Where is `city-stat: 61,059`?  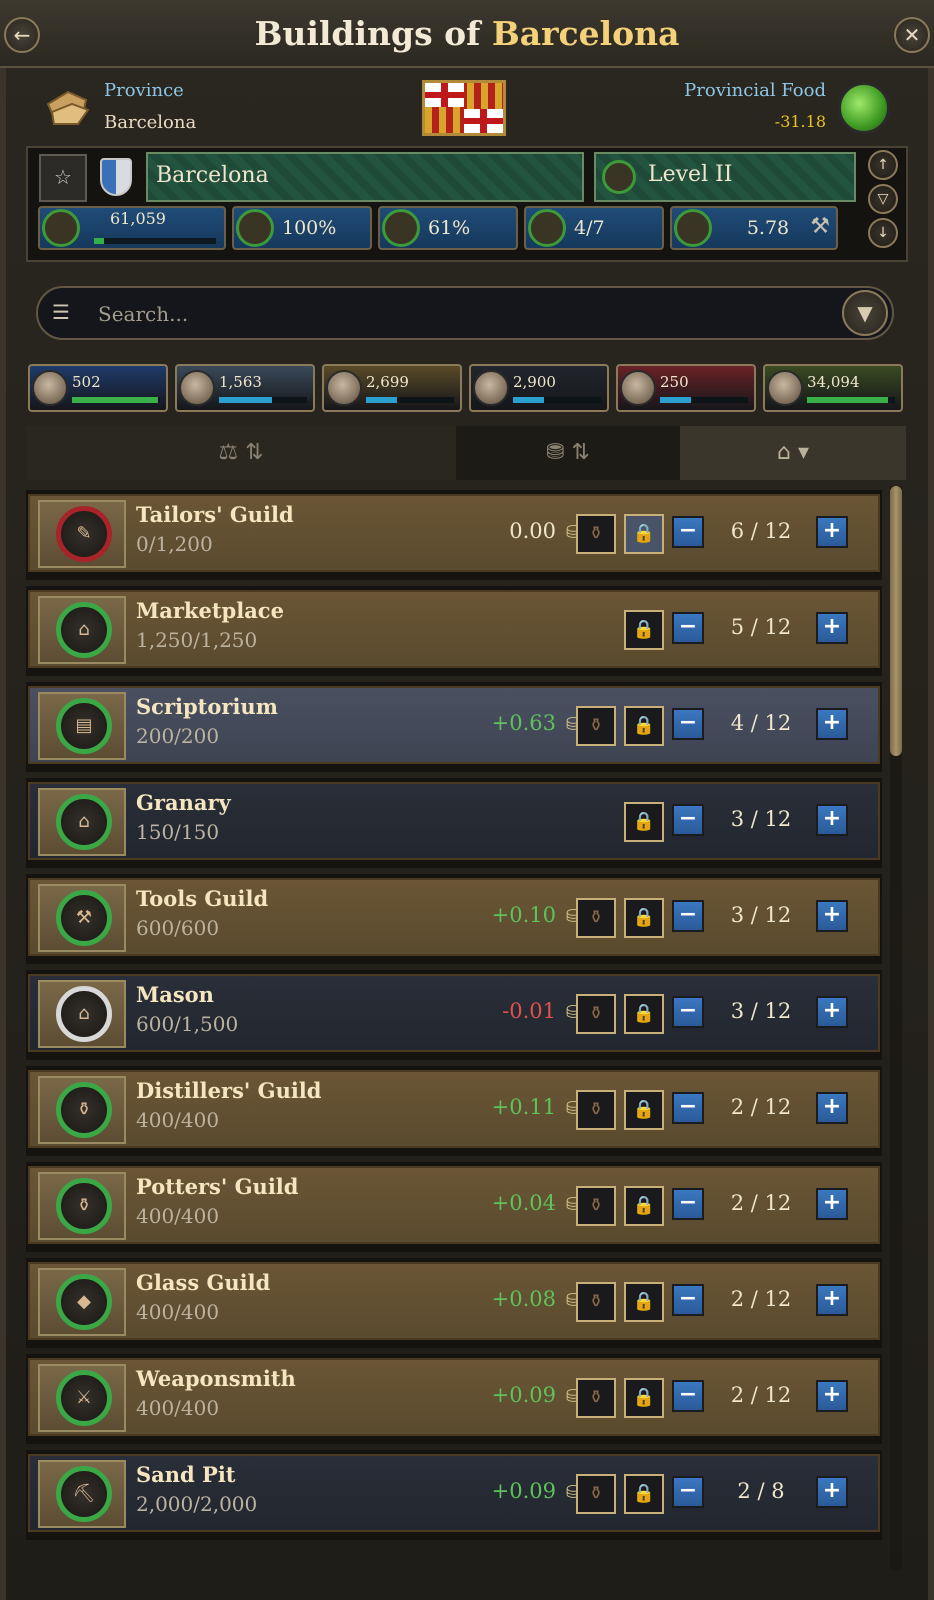 city-stat: 61,059 is located at coordinates (132, 228).